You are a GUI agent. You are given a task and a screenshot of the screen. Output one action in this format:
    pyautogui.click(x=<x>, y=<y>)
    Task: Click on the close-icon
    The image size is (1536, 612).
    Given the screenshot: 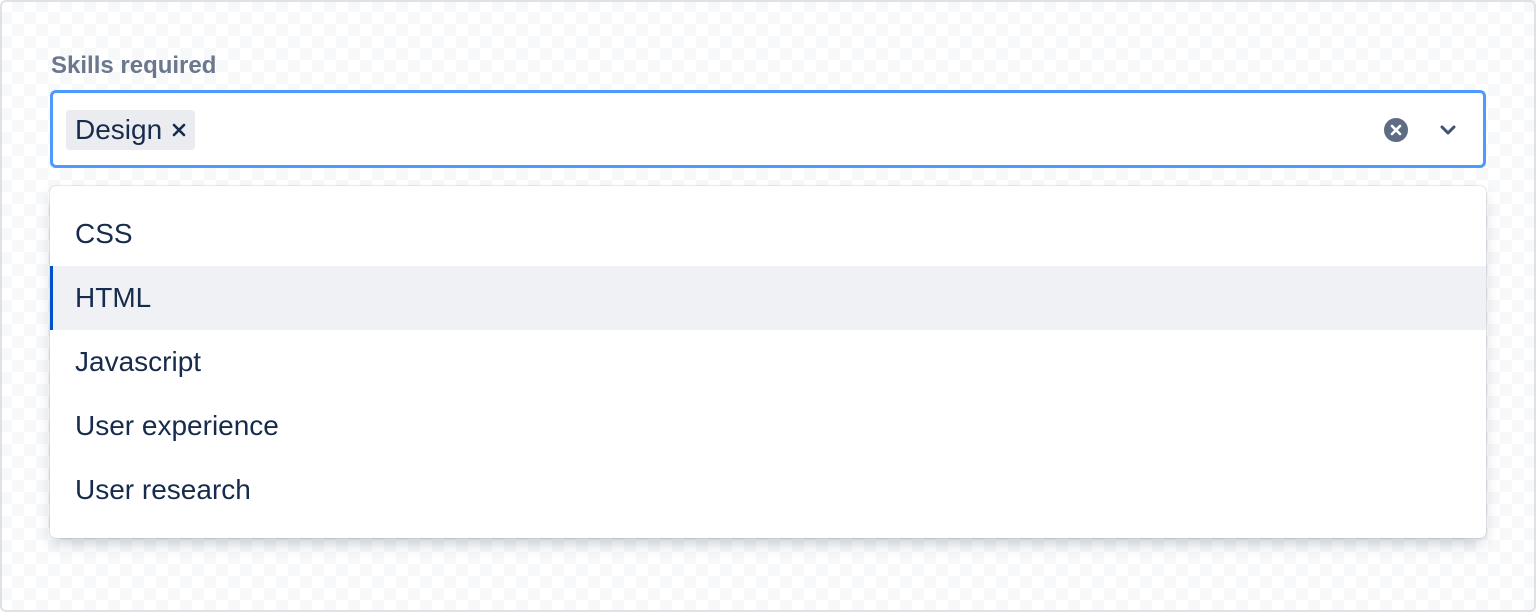 What is the action you would take?
    pyautogui.click(x=179, y=130)
    